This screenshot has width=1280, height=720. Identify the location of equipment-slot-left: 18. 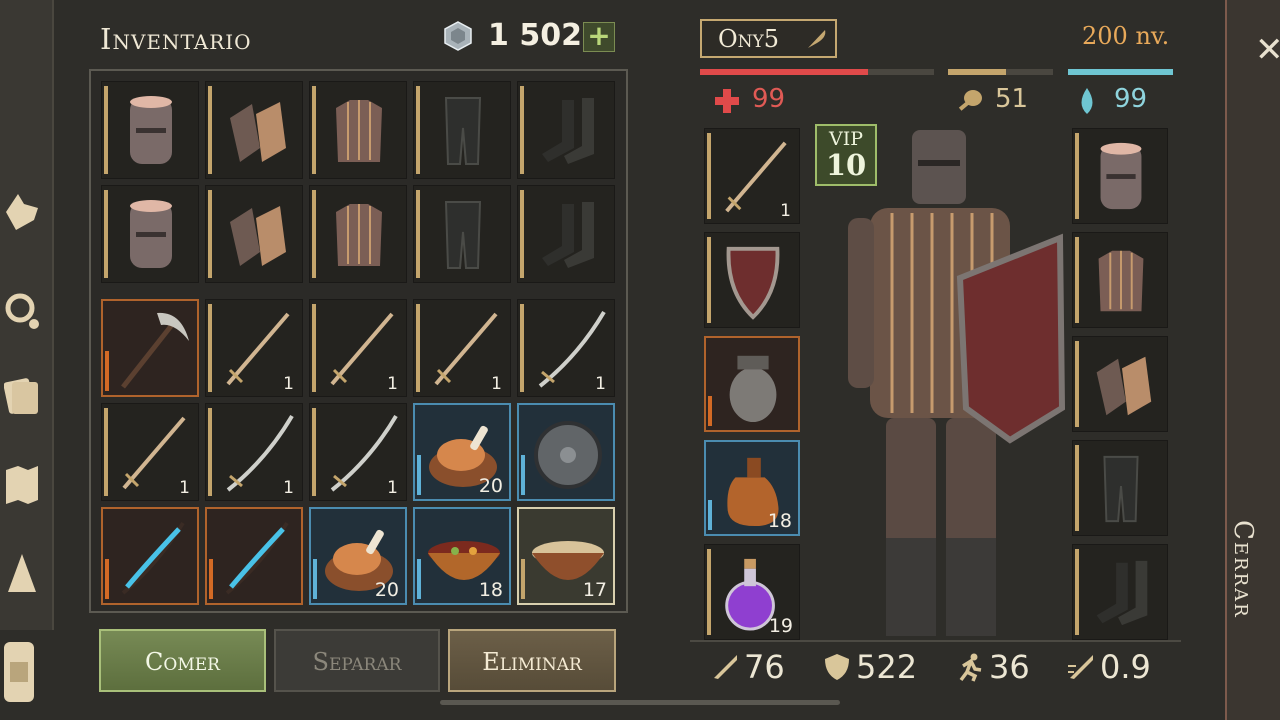
(752, 488).